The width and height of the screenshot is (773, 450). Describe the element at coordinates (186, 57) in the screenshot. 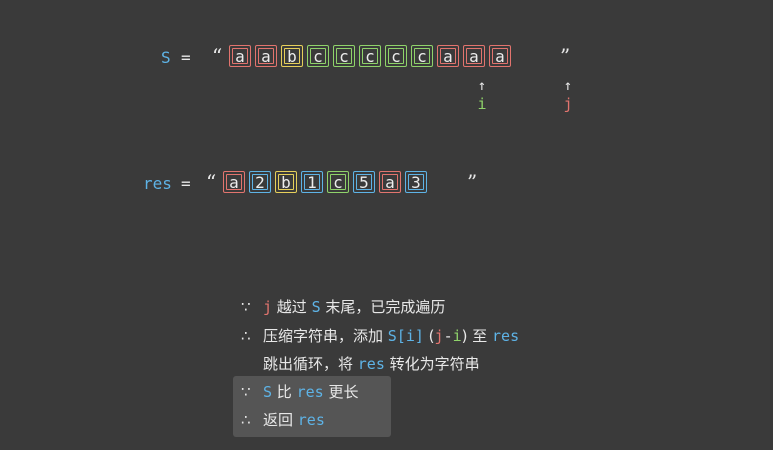

I see `s-equals: =` at that location.